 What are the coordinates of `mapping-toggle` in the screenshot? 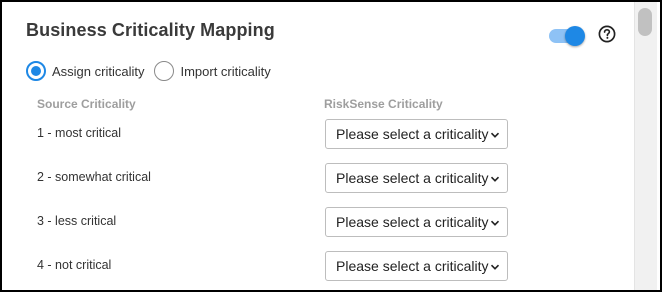 It's located at (567, 36).